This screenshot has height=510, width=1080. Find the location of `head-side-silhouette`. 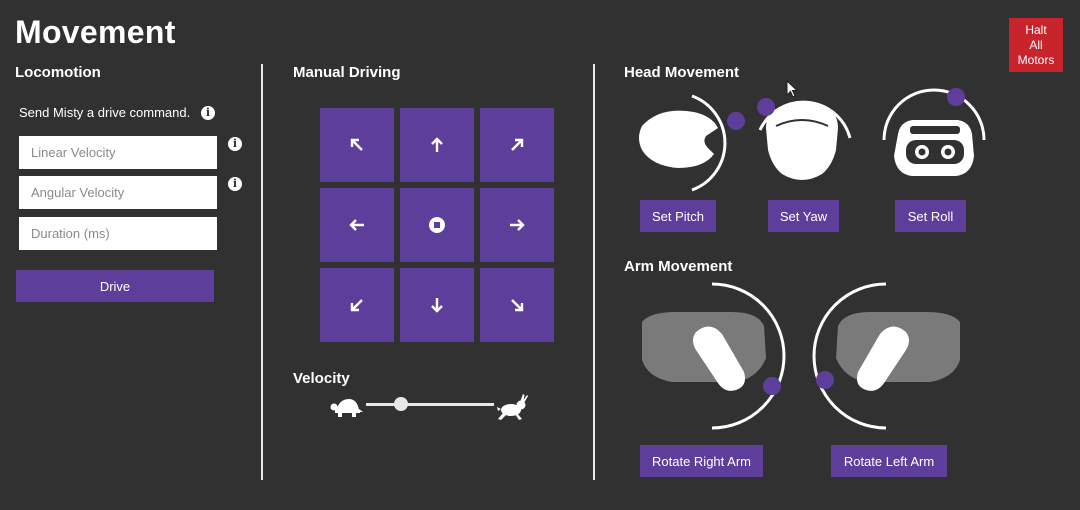

head-side-silhouette is located at coordinates (678, 139).